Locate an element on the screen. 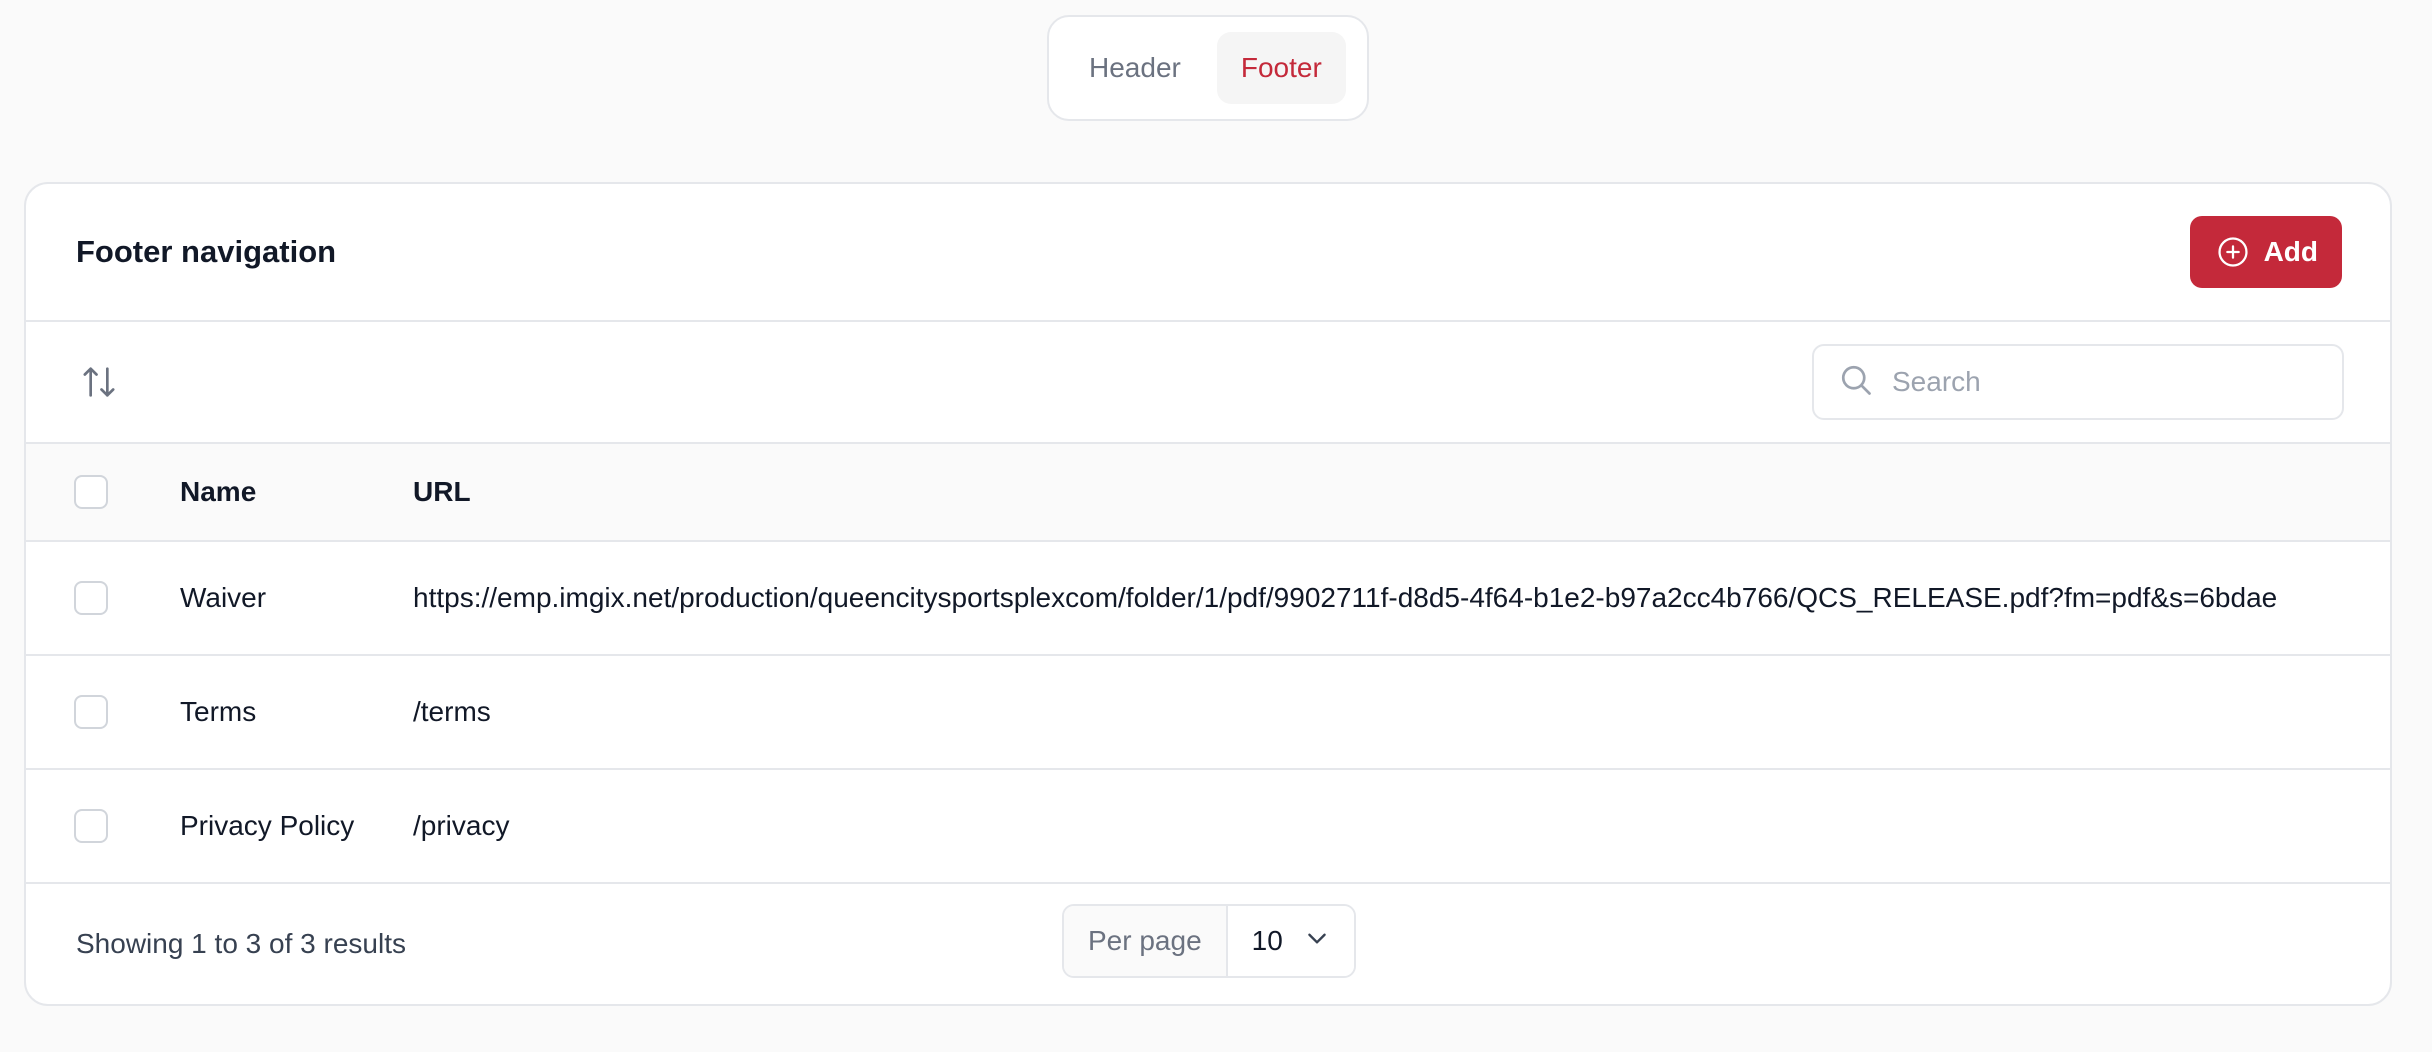 This screenshot has width=2432, height=1052. tab-footer: Footer is located at coordinates (1281, 68).